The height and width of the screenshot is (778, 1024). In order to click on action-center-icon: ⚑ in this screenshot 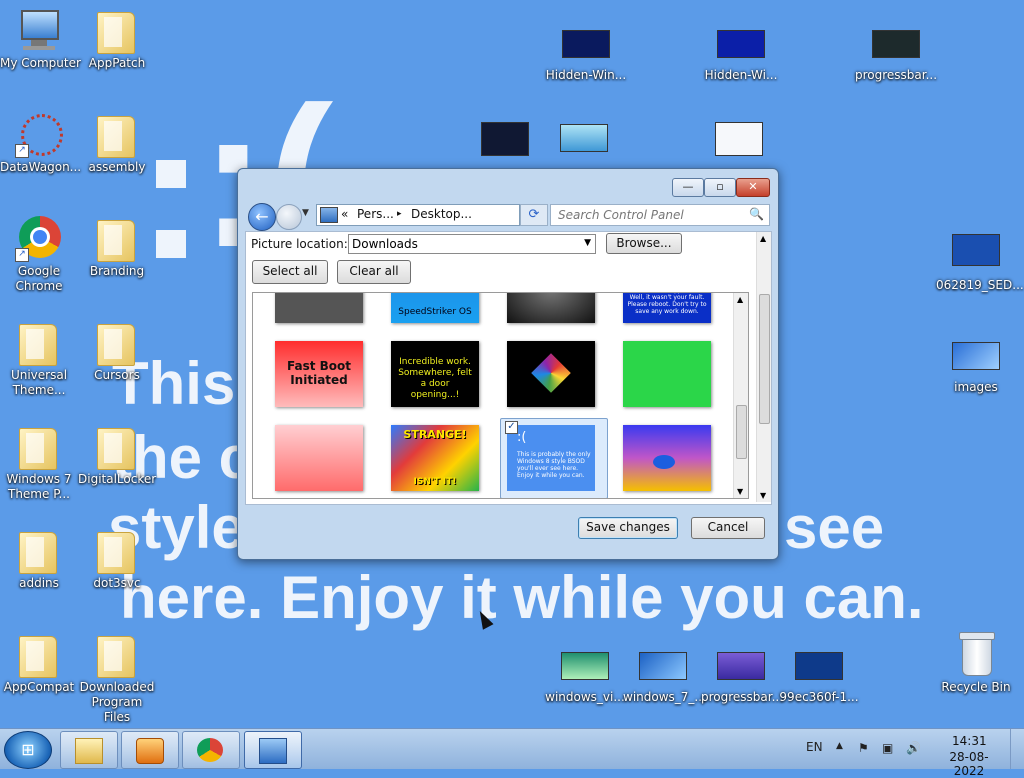, I will do `click(863, 748)`.